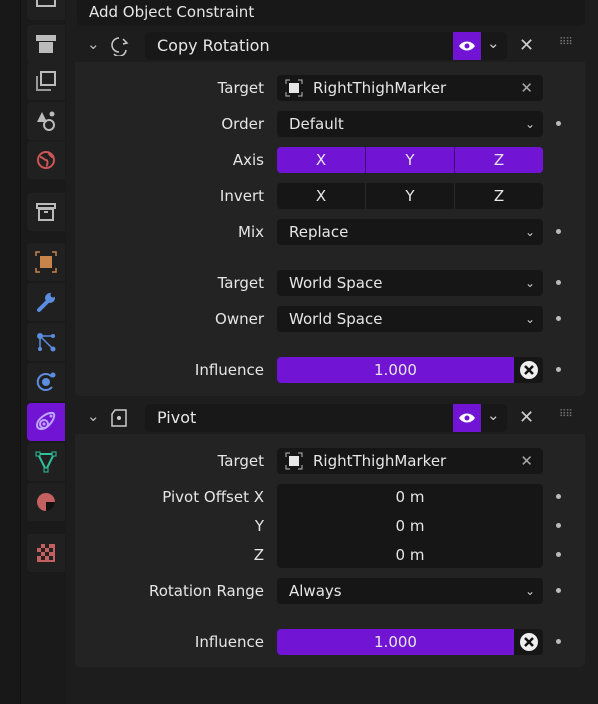 The width and height of the screenshot is (598, 704). I want to click on tab-particles, so click(46, 342).